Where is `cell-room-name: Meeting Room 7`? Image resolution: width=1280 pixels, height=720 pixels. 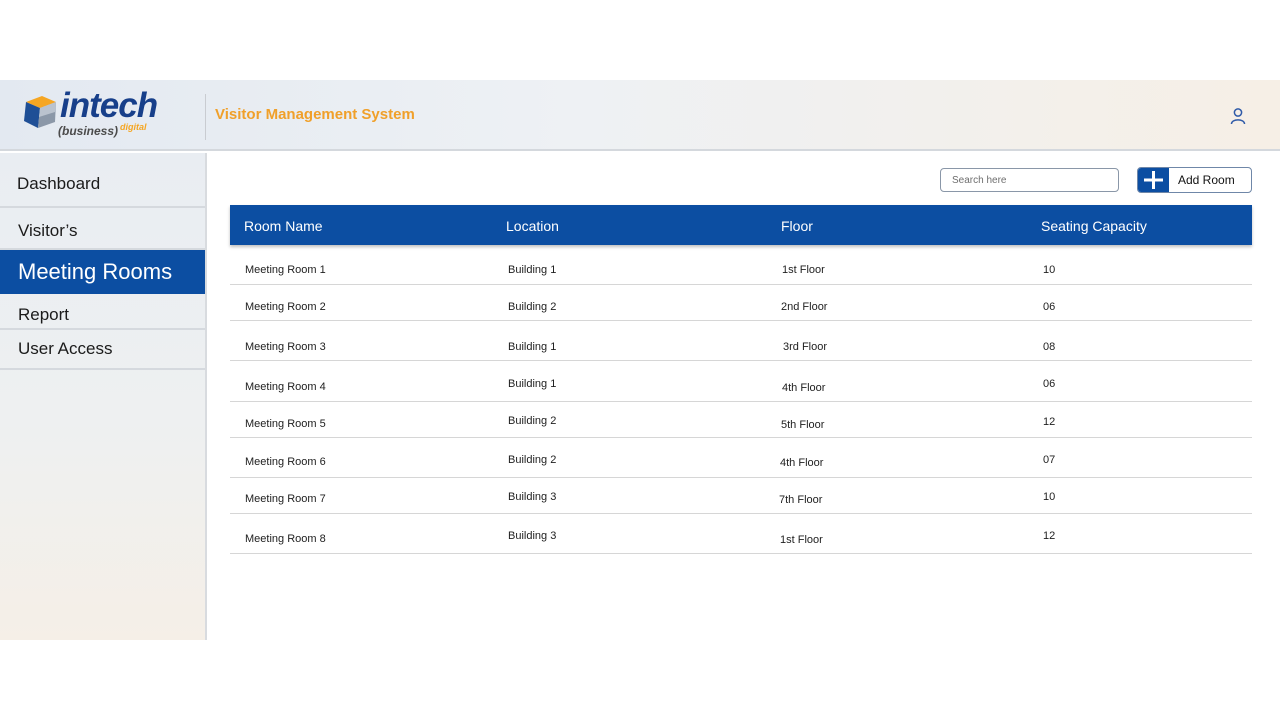
cell-room-name: Meeting Room 7 is located at coordinates (285, 499).